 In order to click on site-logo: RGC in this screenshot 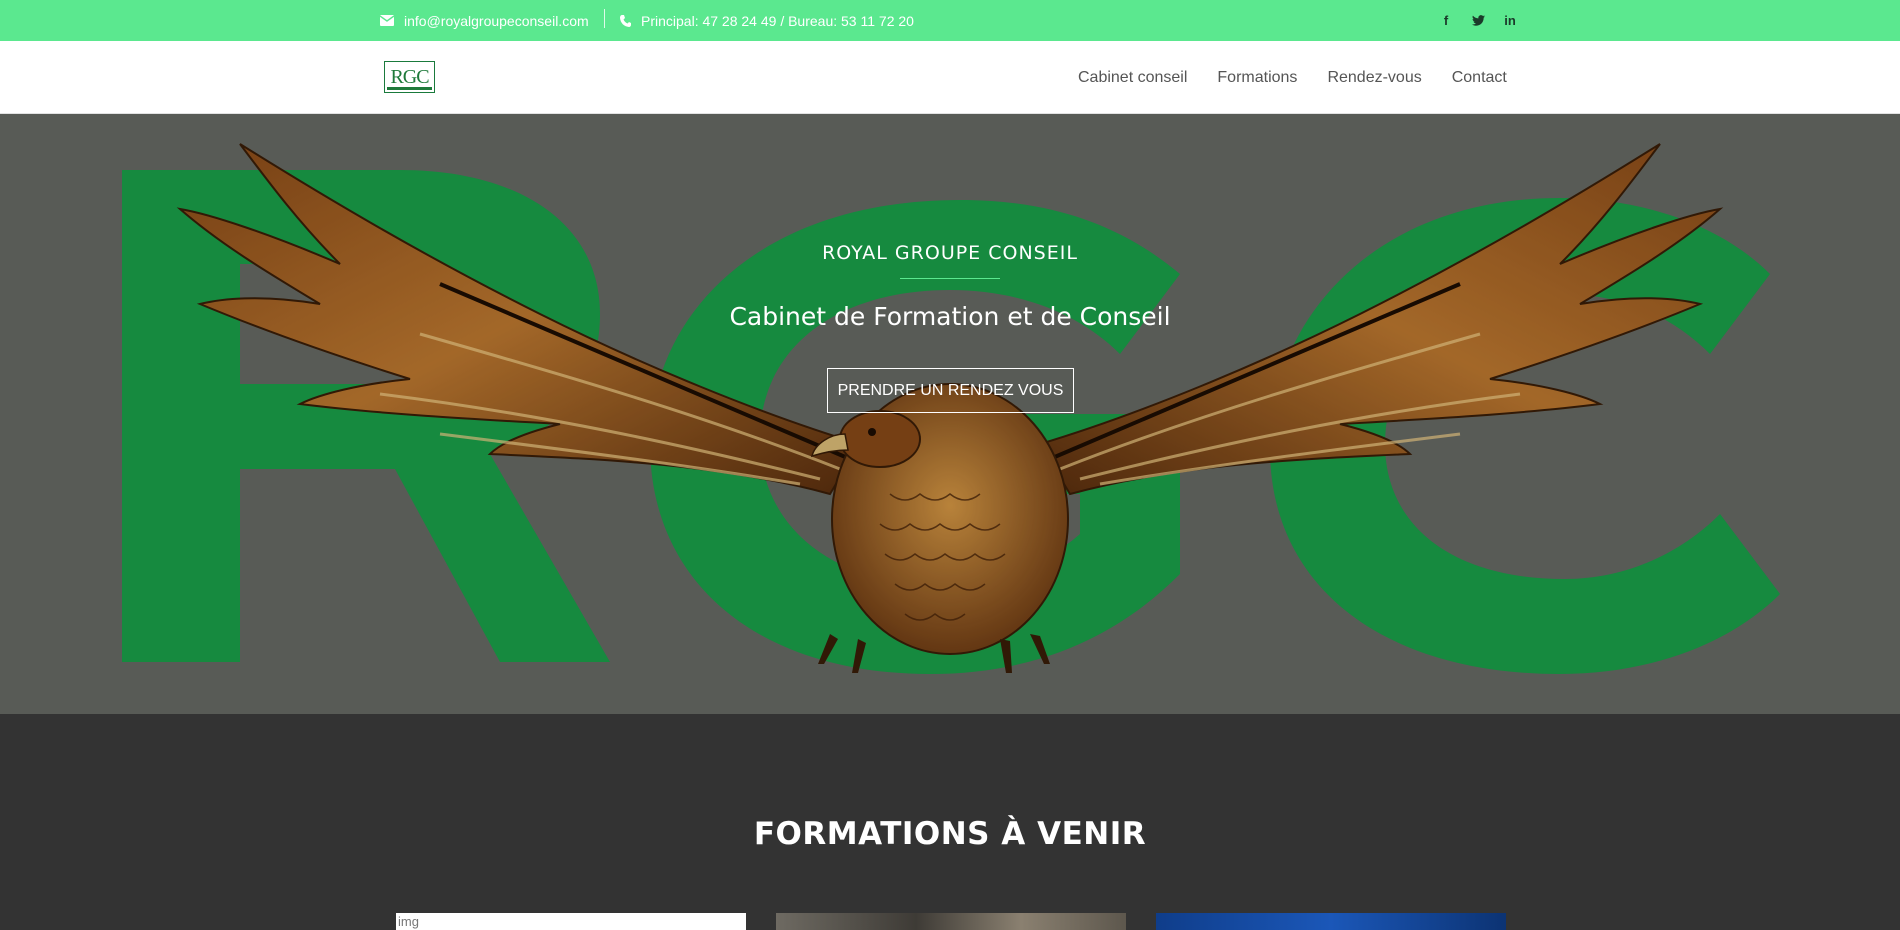, I will do `click(409, 77)`.